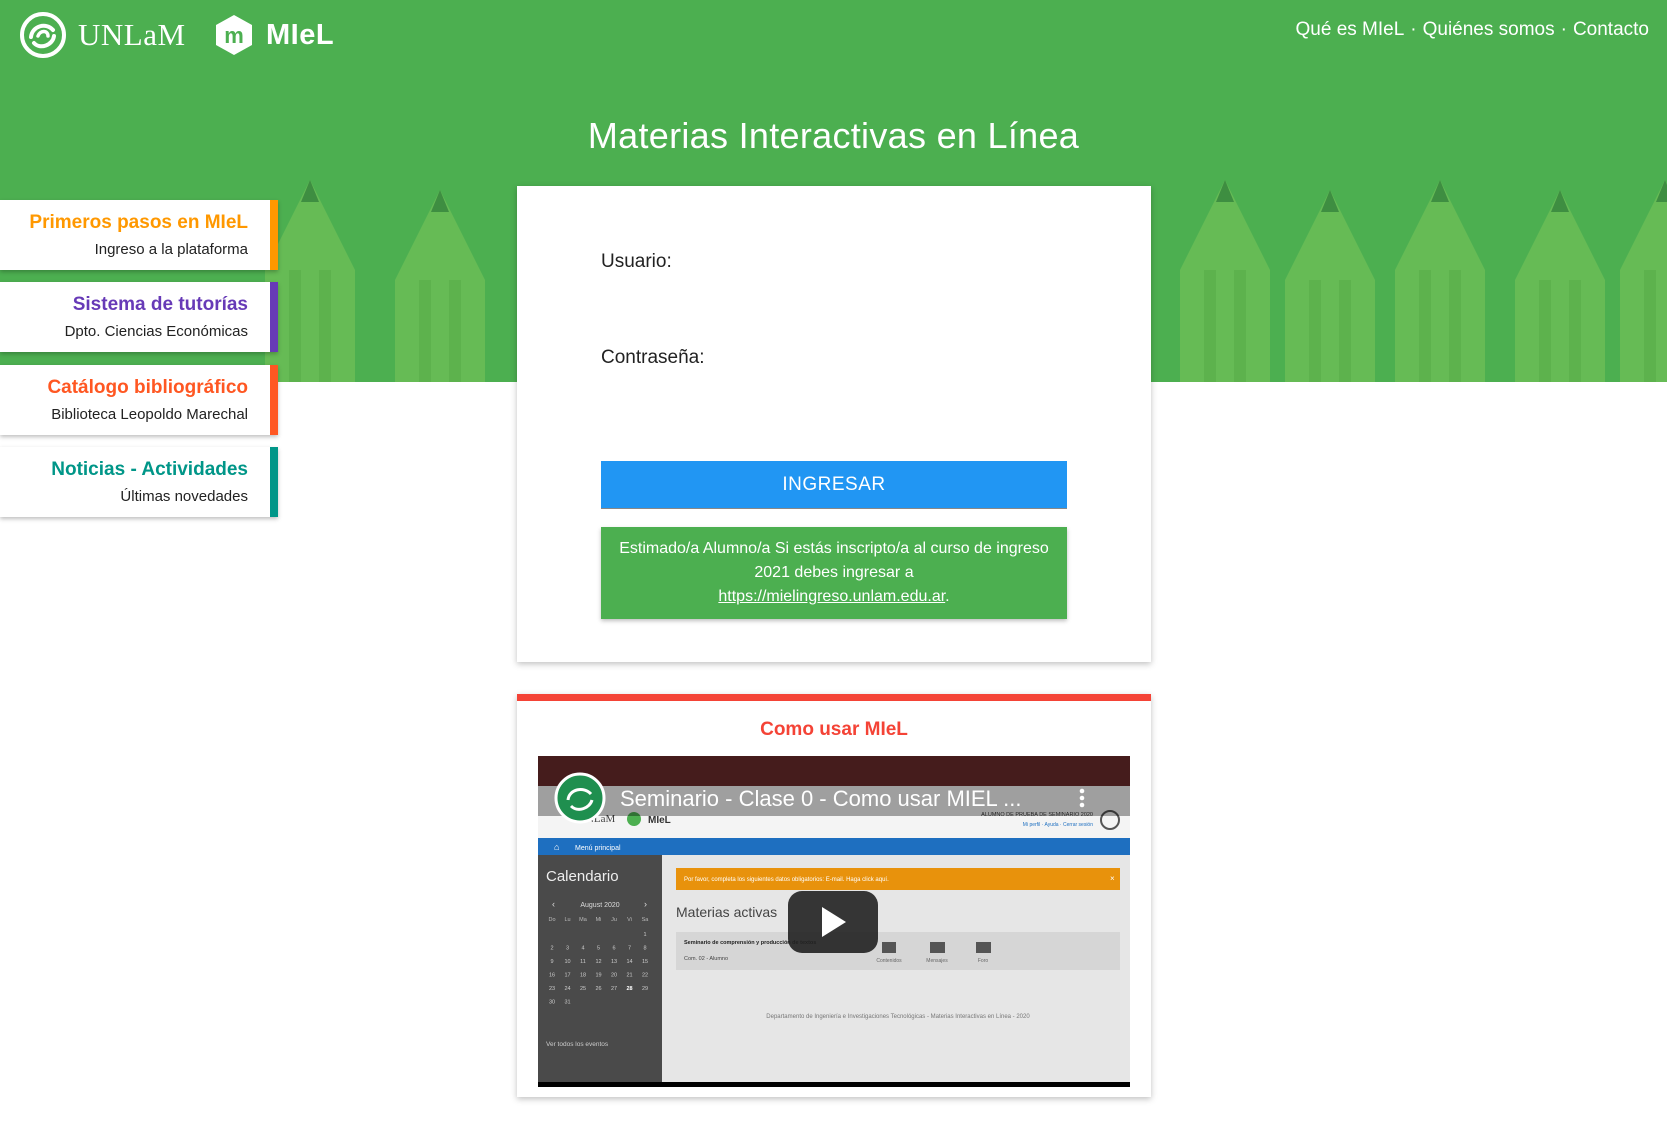  Describe the element at coordinates (645, 976) in the screenshot. I see `calendar-day: 22` at that location.